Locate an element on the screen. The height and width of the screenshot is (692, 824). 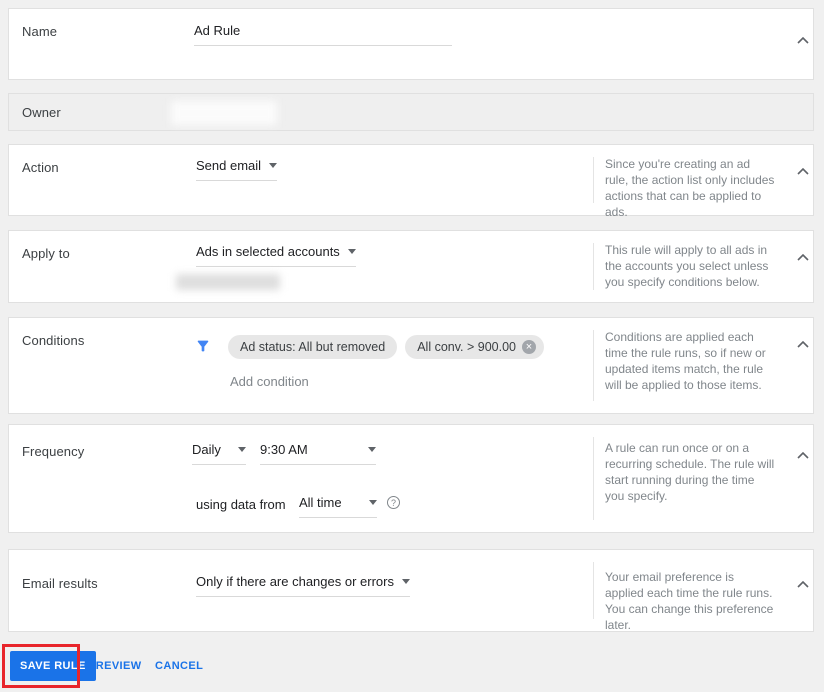
email-results-select: Only if there are changes or errors is located at coordinates (303, 585).